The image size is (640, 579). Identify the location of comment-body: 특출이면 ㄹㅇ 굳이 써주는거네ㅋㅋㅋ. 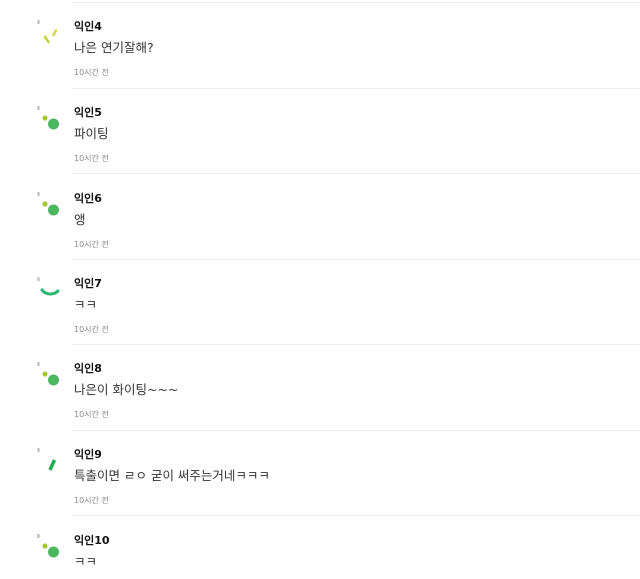
(172, 475).